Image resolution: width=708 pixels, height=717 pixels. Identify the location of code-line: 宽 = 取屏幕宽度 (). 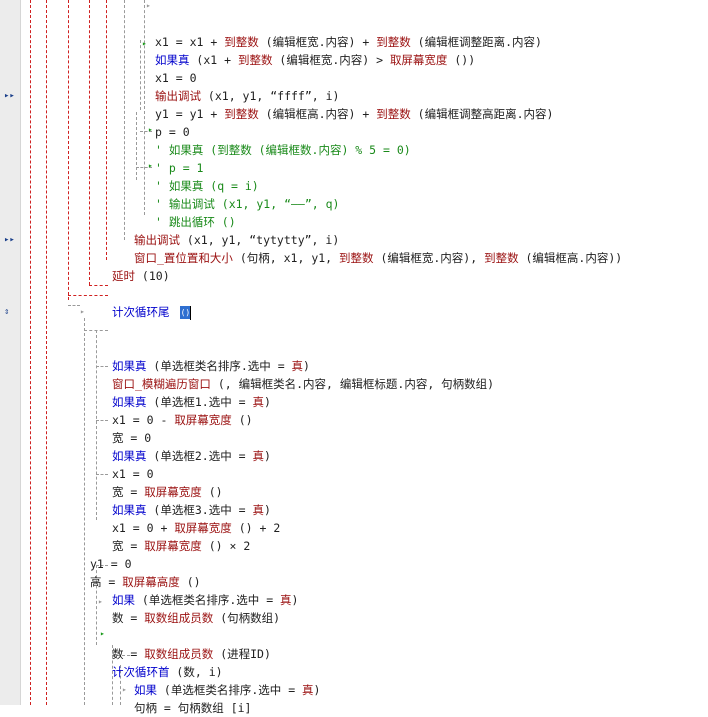
(167, 492).